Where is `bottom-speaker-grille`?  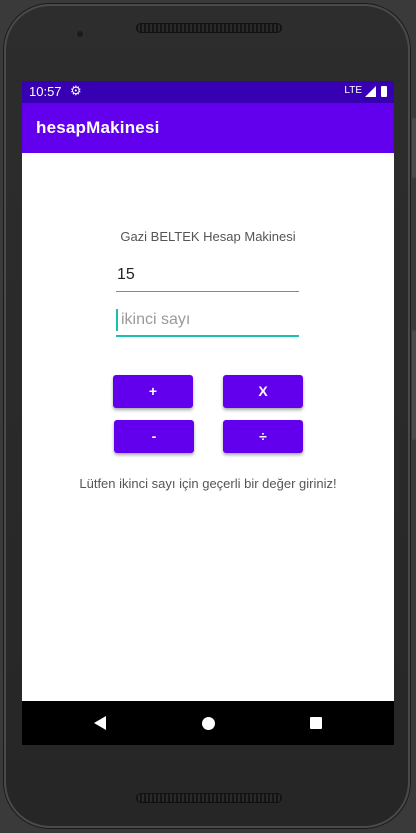
bottom-speaker-grille is located at coordinates (209, 798).